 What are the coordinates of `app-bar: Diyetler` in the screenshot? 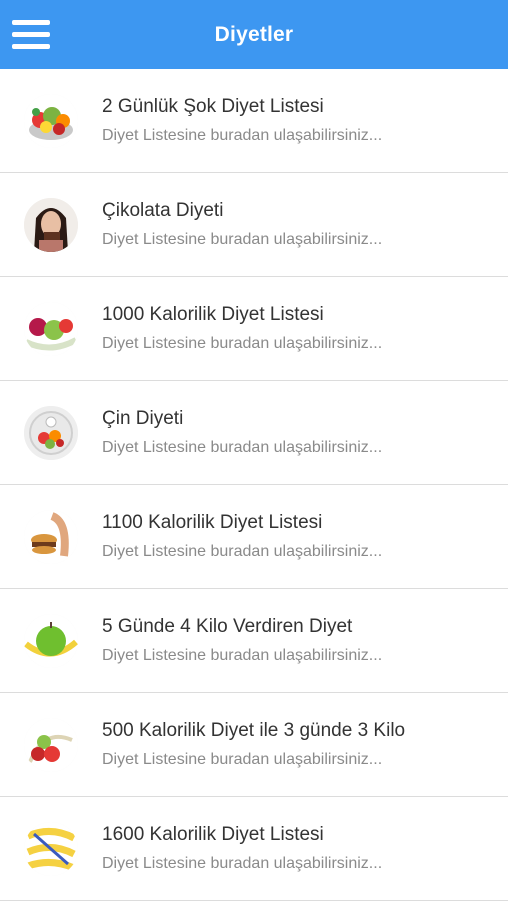 It's located at (254, 34).